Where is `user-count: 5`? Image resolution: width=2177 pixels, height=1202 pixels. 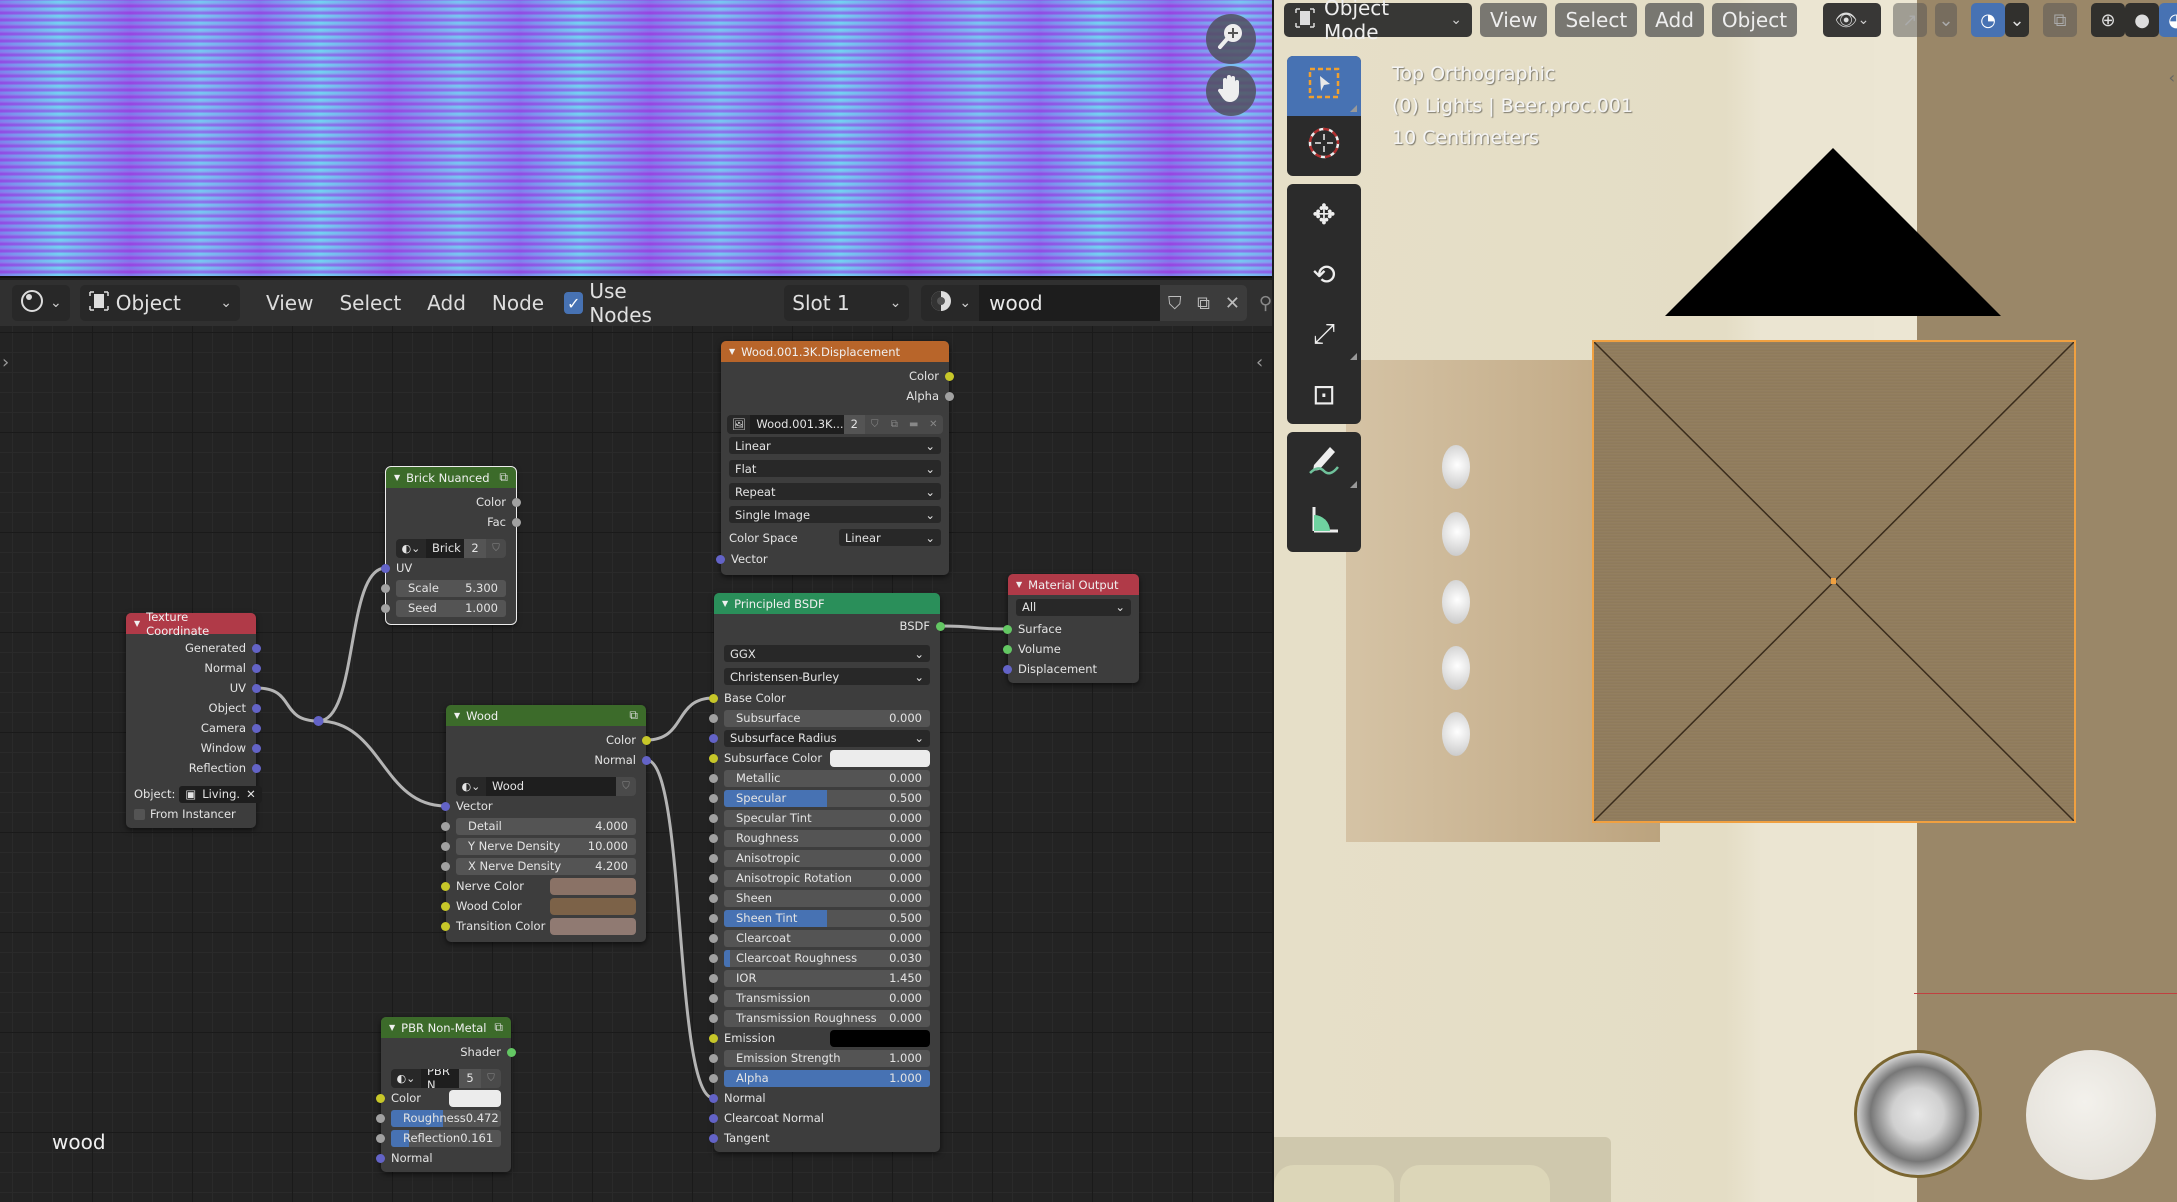 user-count: 5 is located at coordinates (470, 1078).